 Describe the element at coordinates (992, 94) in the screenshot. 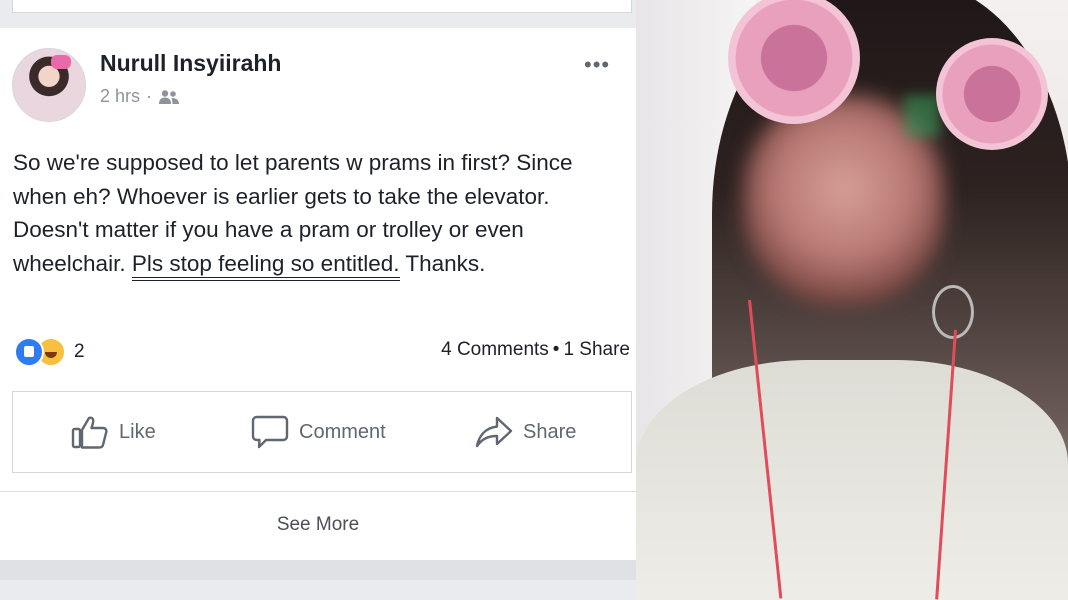

I see `bear-ear-filter-right` at that location.